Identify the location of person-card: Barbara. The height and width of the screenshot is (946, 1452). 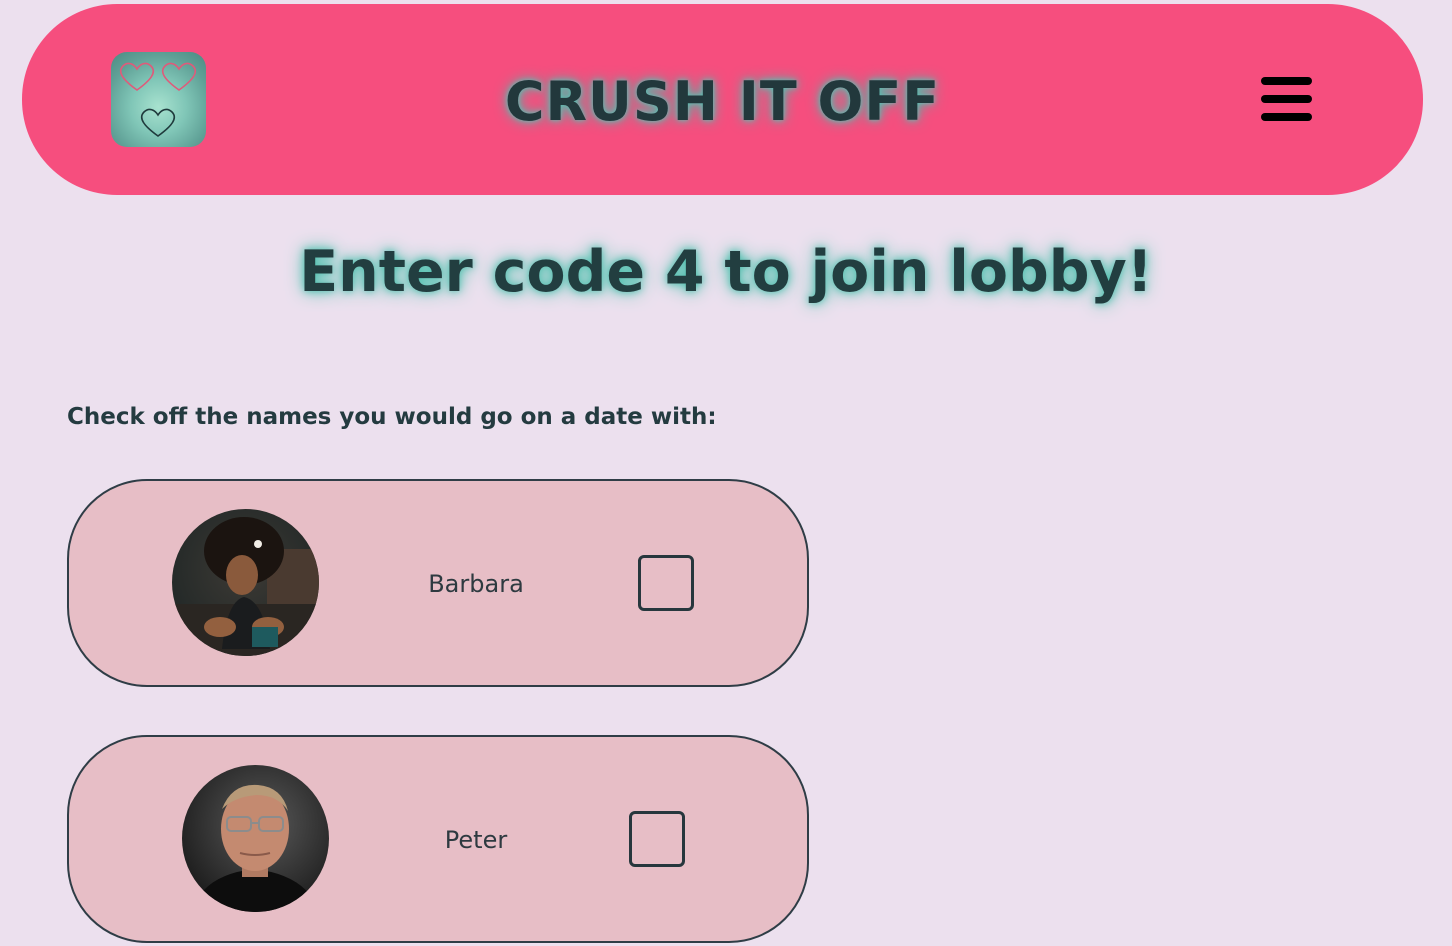
(438, 583).